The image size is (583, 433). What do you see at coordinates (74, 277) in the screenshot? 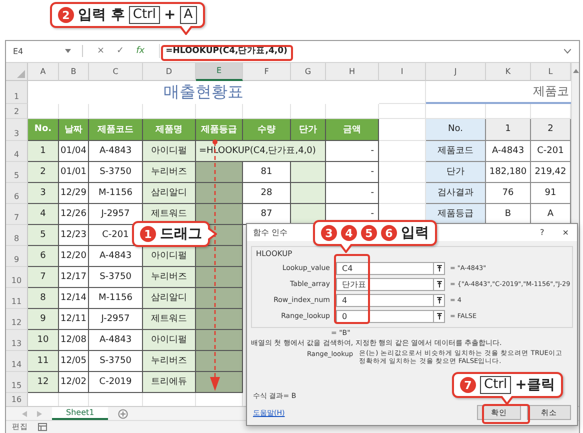
I see `table-cell: 12/17` at bounding box center [74, 277].